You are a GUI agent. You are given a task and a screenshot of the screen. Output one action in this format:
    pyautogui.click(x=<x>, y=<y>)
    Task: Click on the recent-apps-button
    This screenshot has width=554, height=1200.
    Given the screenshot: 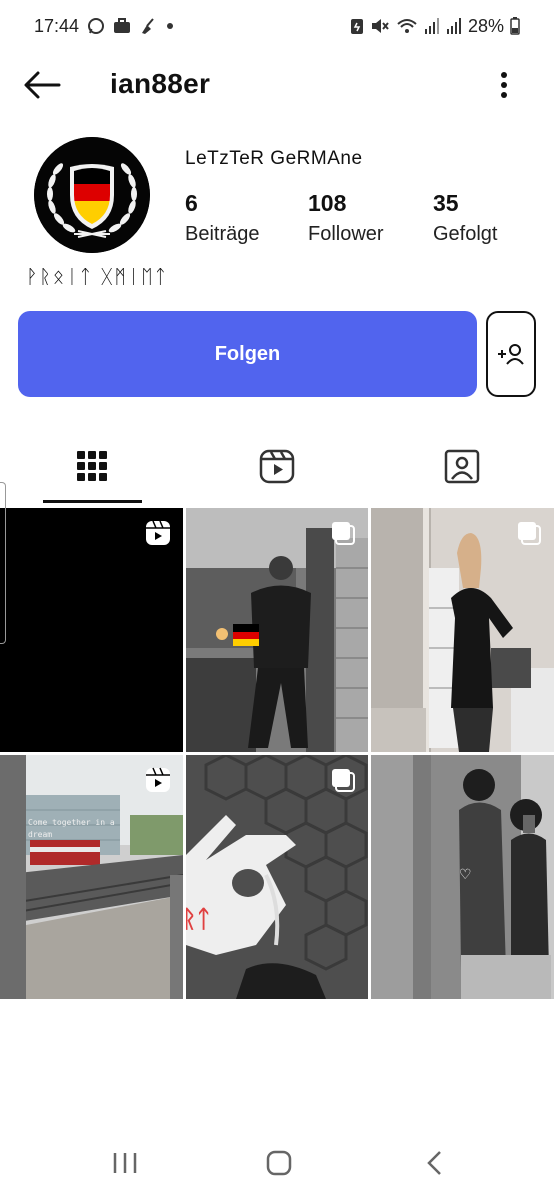 What is the action you would take?
    pyautogui.click(x=125, y=1165)
    